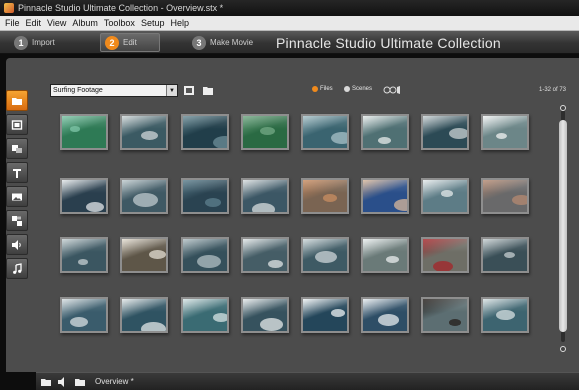 The width and height of the screenshot is (579, 390). I want to click on menu-bar: File Edit View Album Toolbox Setup Help, so click(289, 23).